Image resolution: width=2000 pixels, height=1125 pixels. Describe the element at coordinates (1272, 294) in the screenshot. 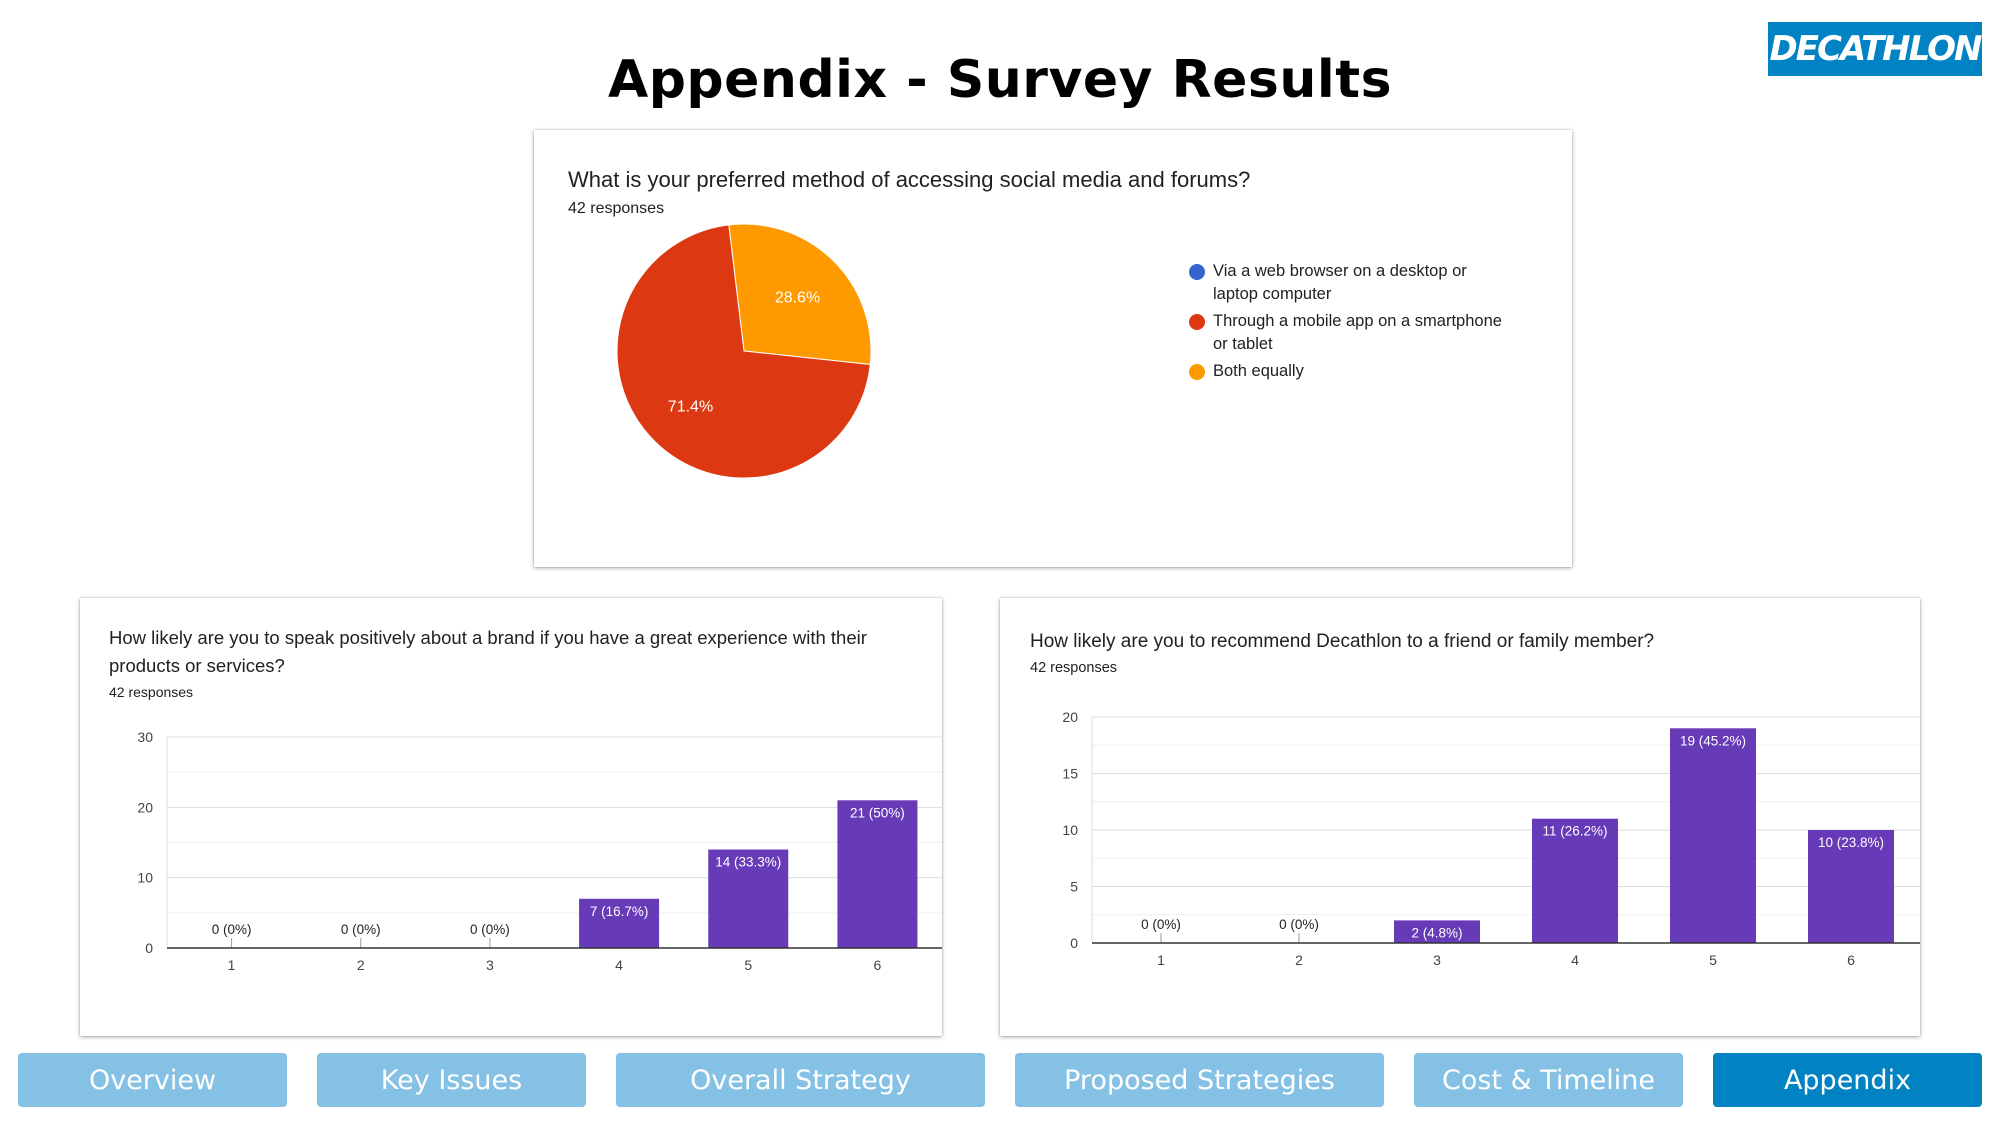

I see `legend-label-cont: laptop computer` at that location.